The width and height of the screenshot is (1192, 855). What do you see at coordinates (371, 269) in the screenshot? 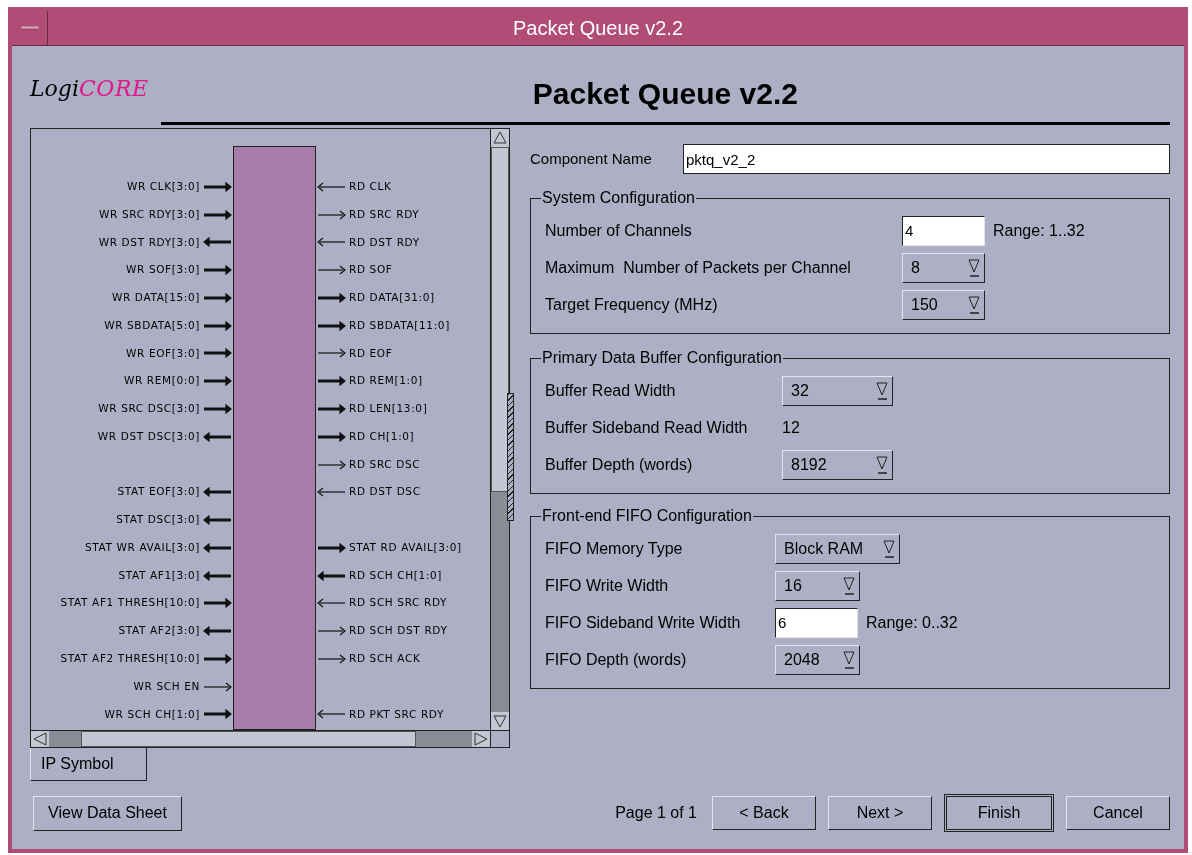
I see `pin-label: RD SOF` at bounding box center [371, 269].